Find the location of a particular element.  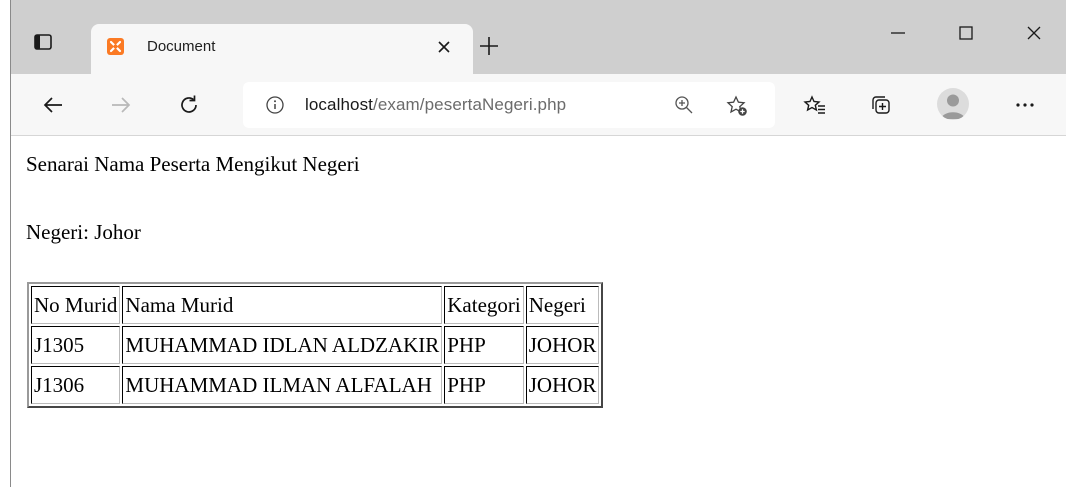

table-cell: MUHAMMAD ILMAN ALFALAH is located at coordinates (282, 385).